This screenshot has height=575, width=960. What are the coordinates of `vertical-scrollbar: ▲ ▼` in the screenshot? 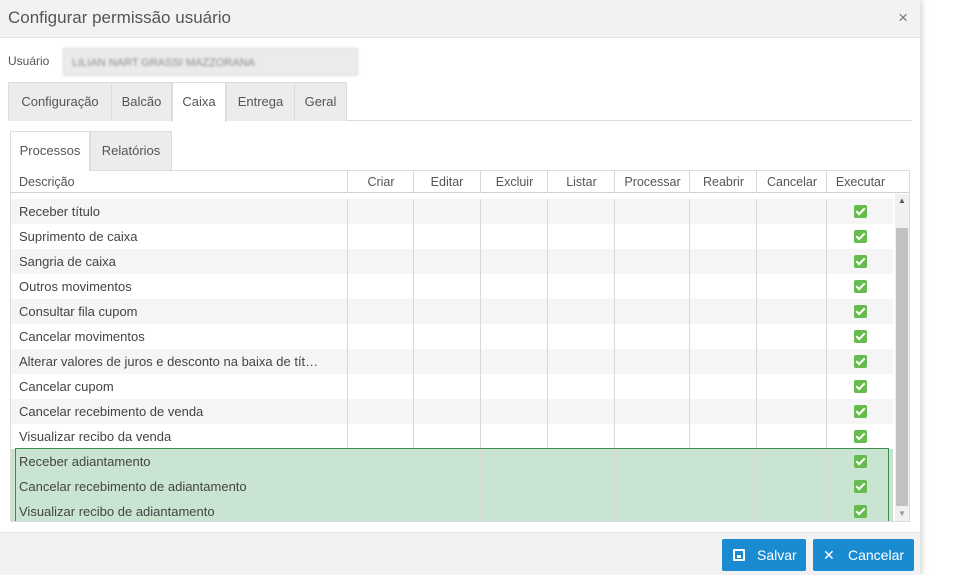 It's located at (902, 357).